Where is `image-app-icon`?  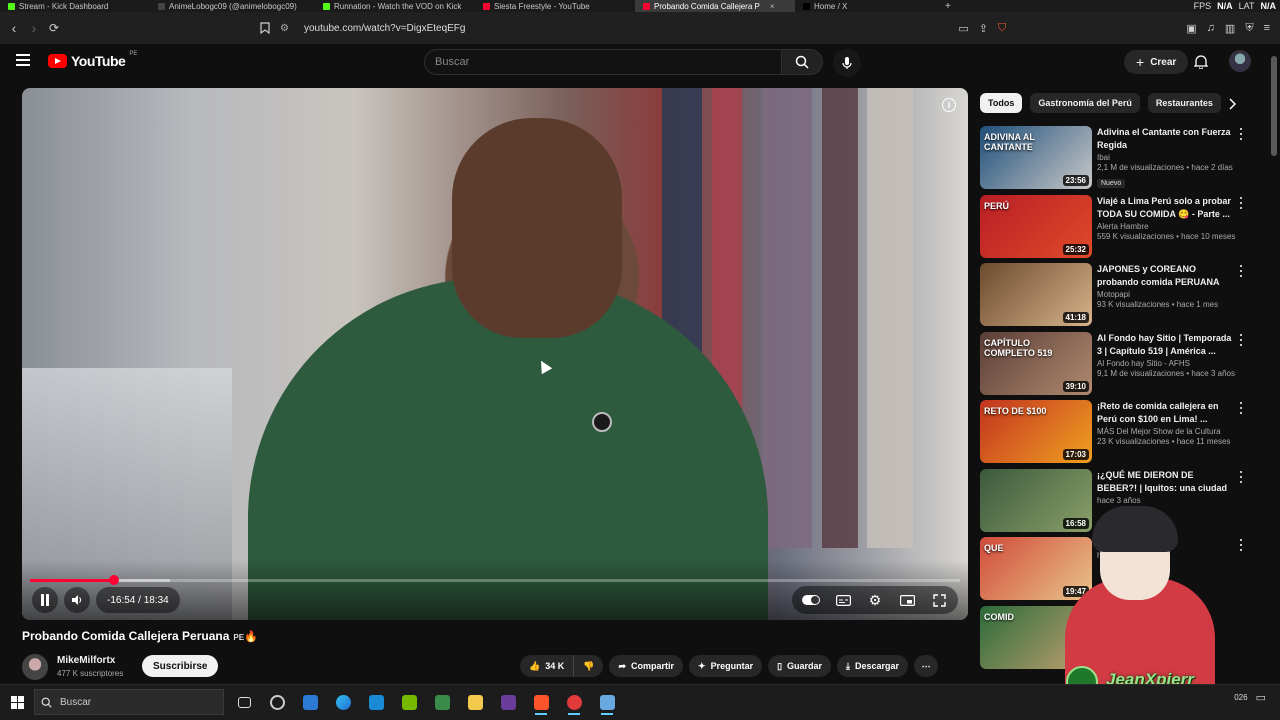
image-app-icon is located at coordinates (442, 702).